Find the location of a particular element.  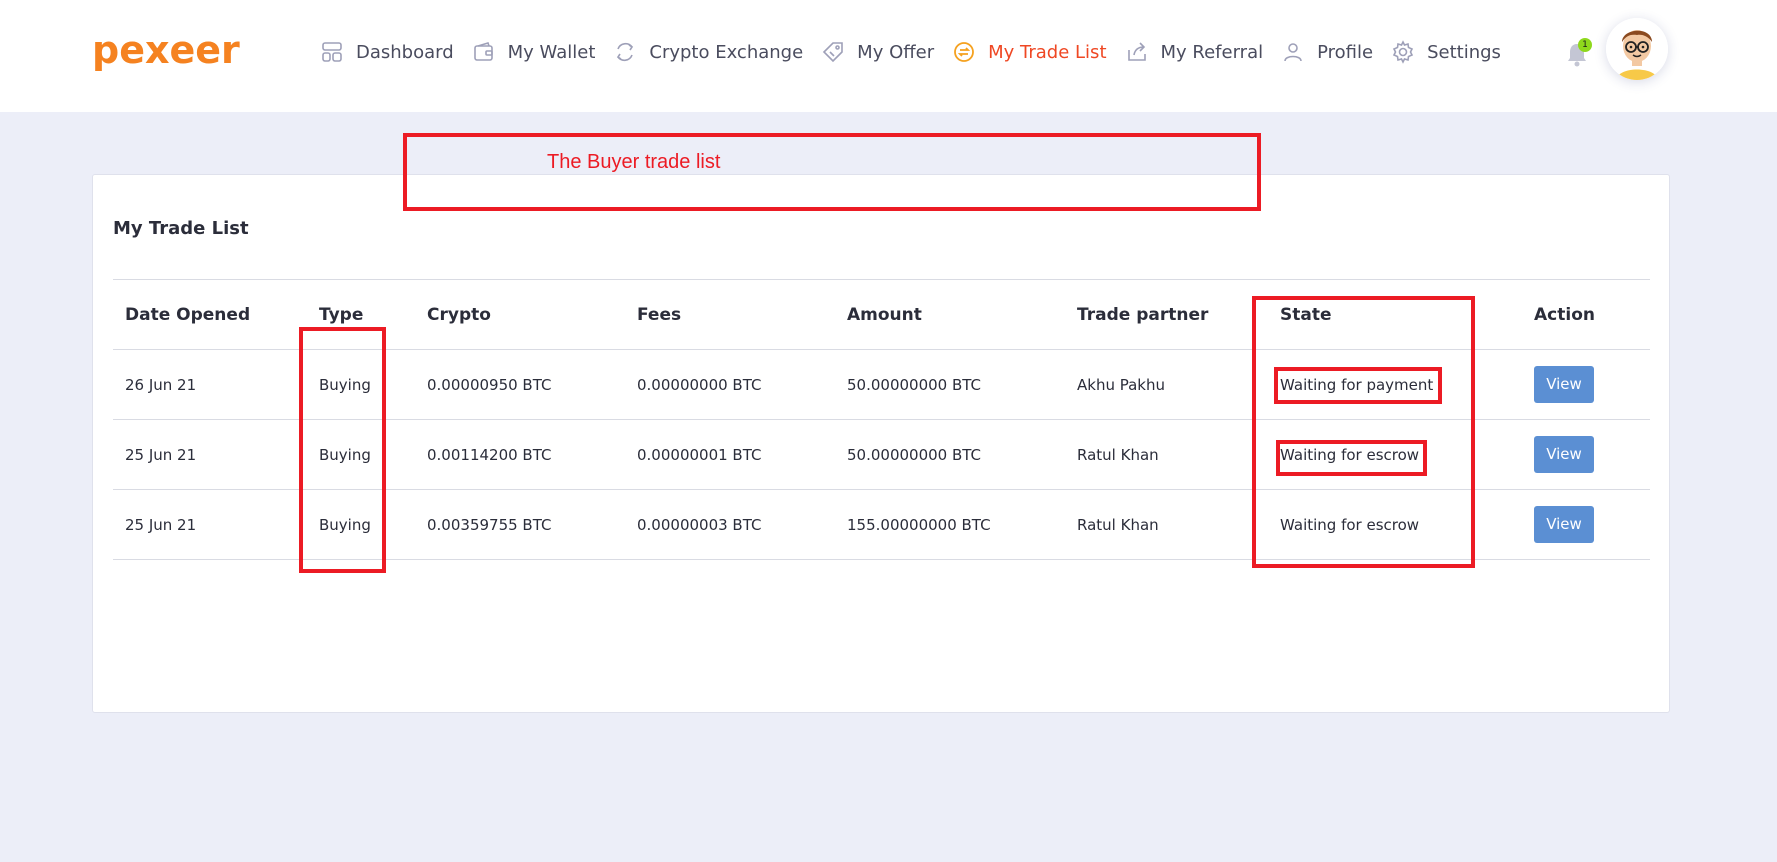

nav-item-my-referral: My Referral is located at coordinates (1194, 52).